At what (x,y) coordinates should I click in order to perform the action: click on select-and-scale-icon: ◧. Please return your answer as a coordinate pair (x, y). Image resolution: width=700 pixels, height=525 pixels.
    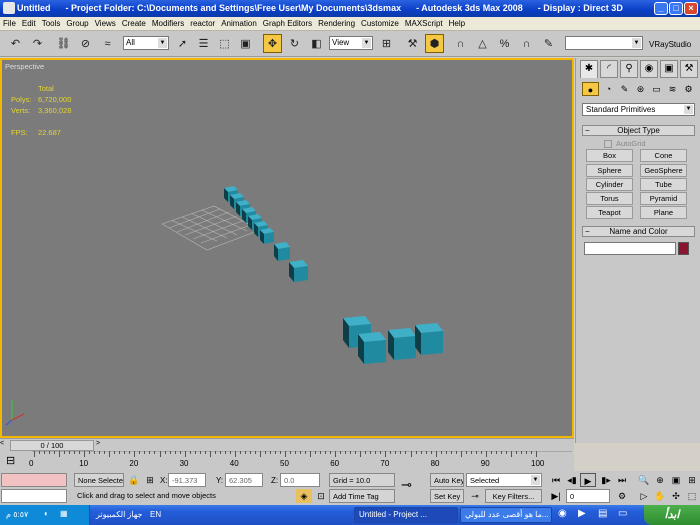
    Looking at the image, I should click on (316, 43).